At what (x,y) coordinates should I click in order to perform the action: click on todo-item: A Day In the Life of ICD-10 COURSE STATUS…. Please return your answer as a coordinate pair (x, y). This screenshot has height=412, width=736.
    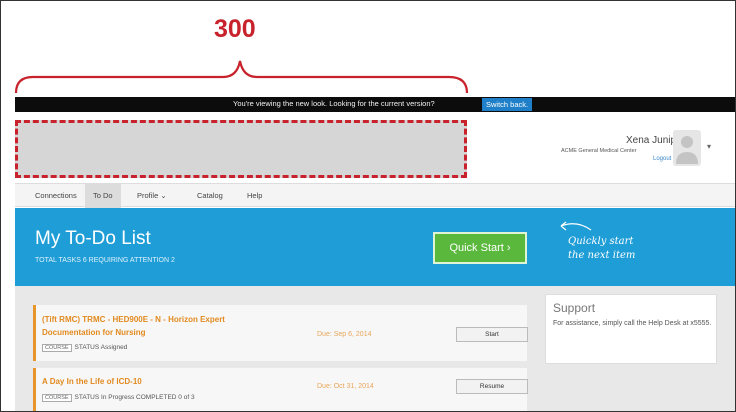
    Looking at the image, I should click on (280, 389).